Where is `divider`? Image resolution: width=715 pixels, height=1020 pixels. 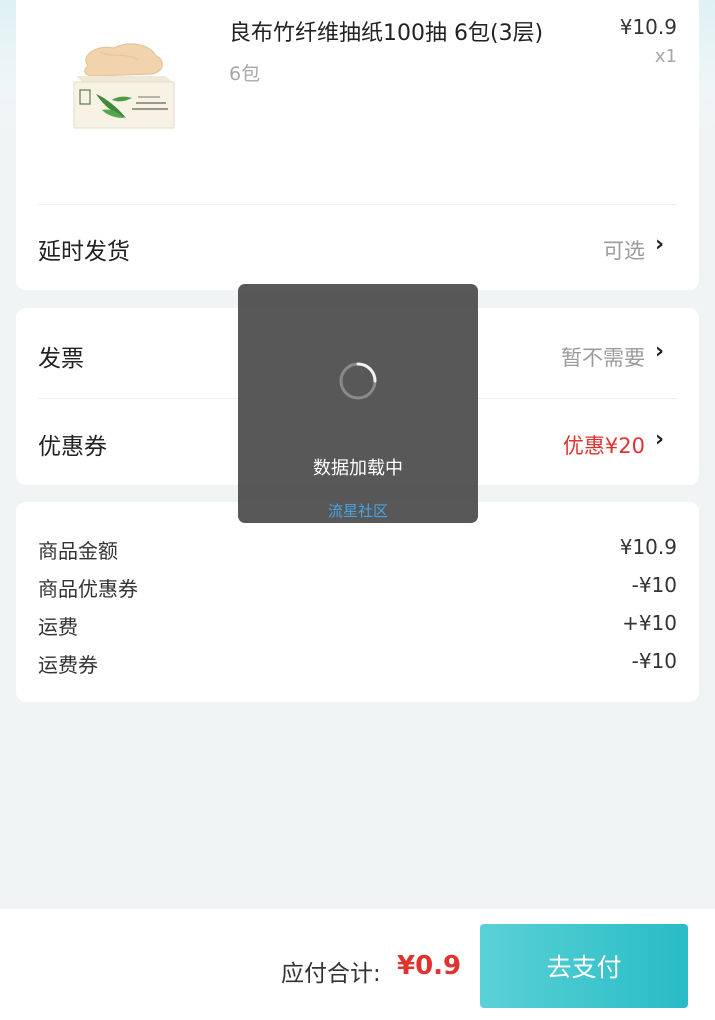
divider is located at coordinates (357, 204).